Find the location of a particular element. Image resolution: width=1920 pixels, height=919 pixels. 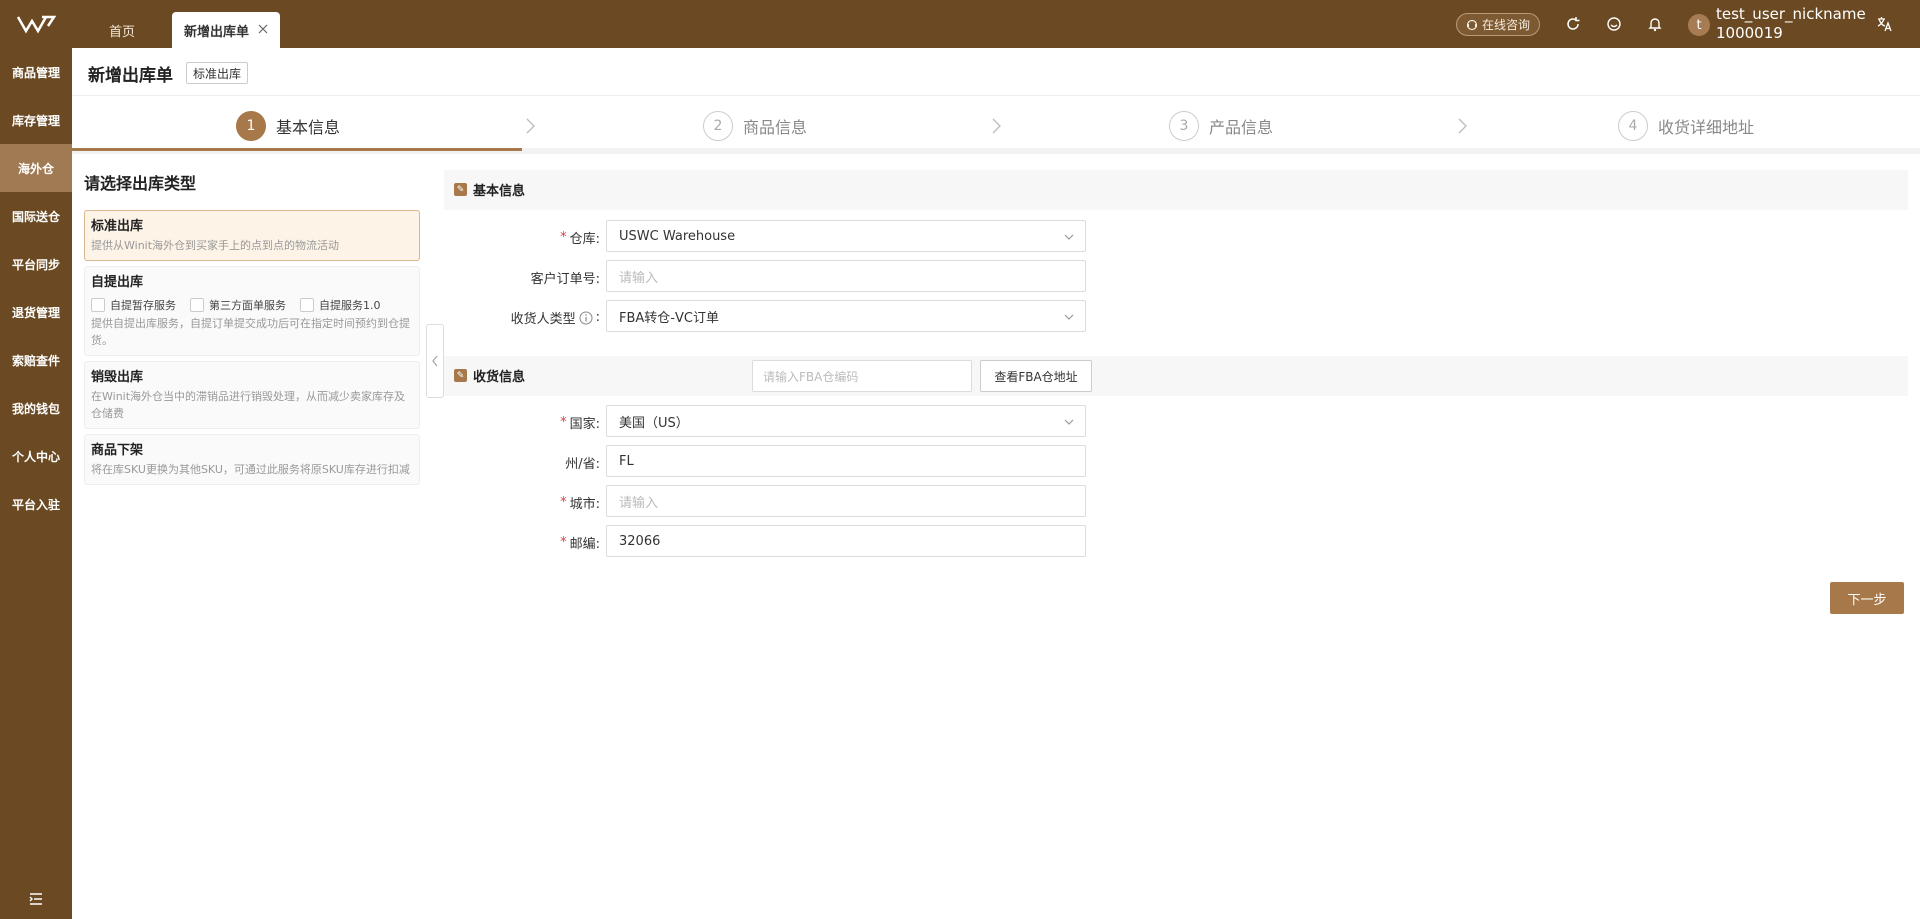

step-goods-info: 2 商品信息 is located at coordinates (755, 126).